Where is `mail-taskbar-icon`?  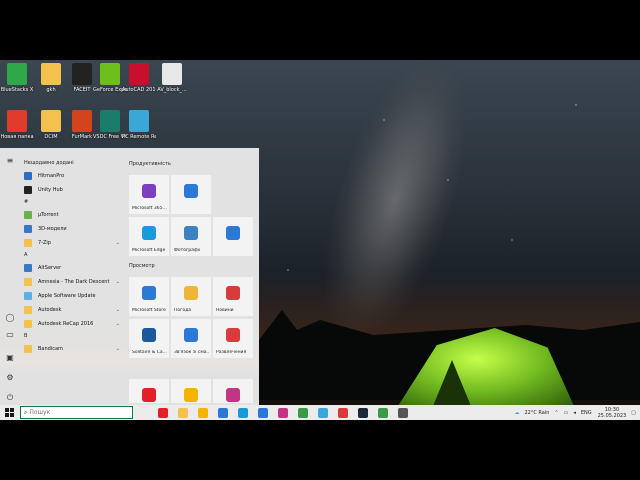 mail-taskbar-icon is located at coordinates (223, 413).